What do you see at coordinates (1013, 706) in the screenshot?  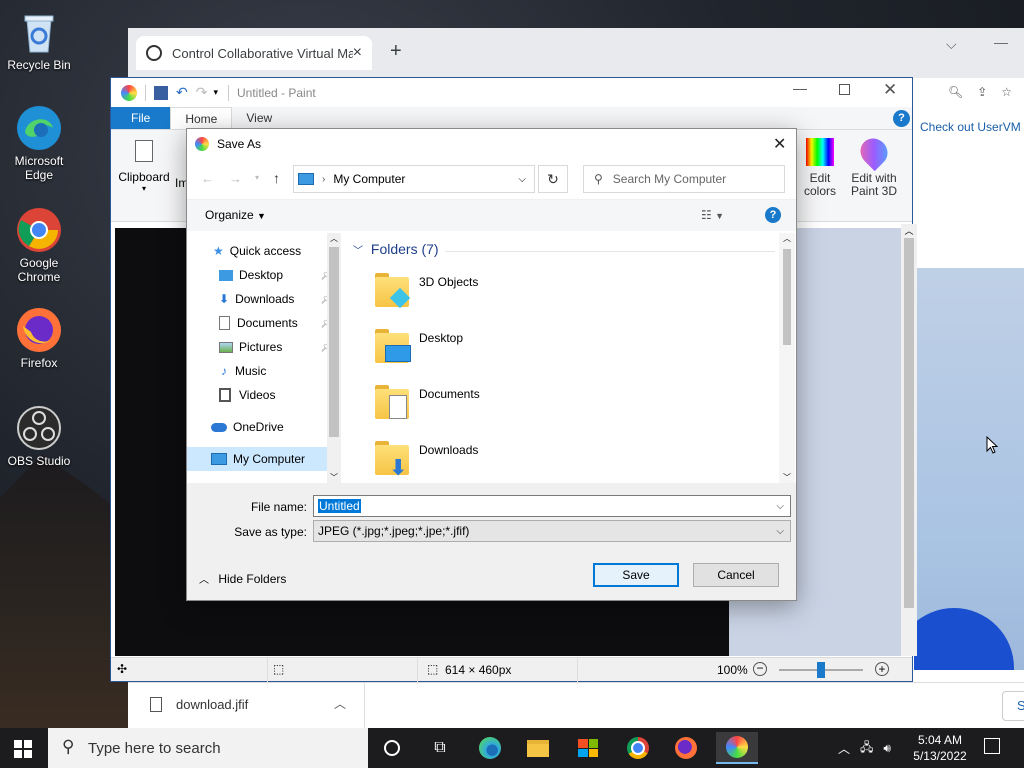 I see `download-side-button: S` at bounding box center [1013, 706].